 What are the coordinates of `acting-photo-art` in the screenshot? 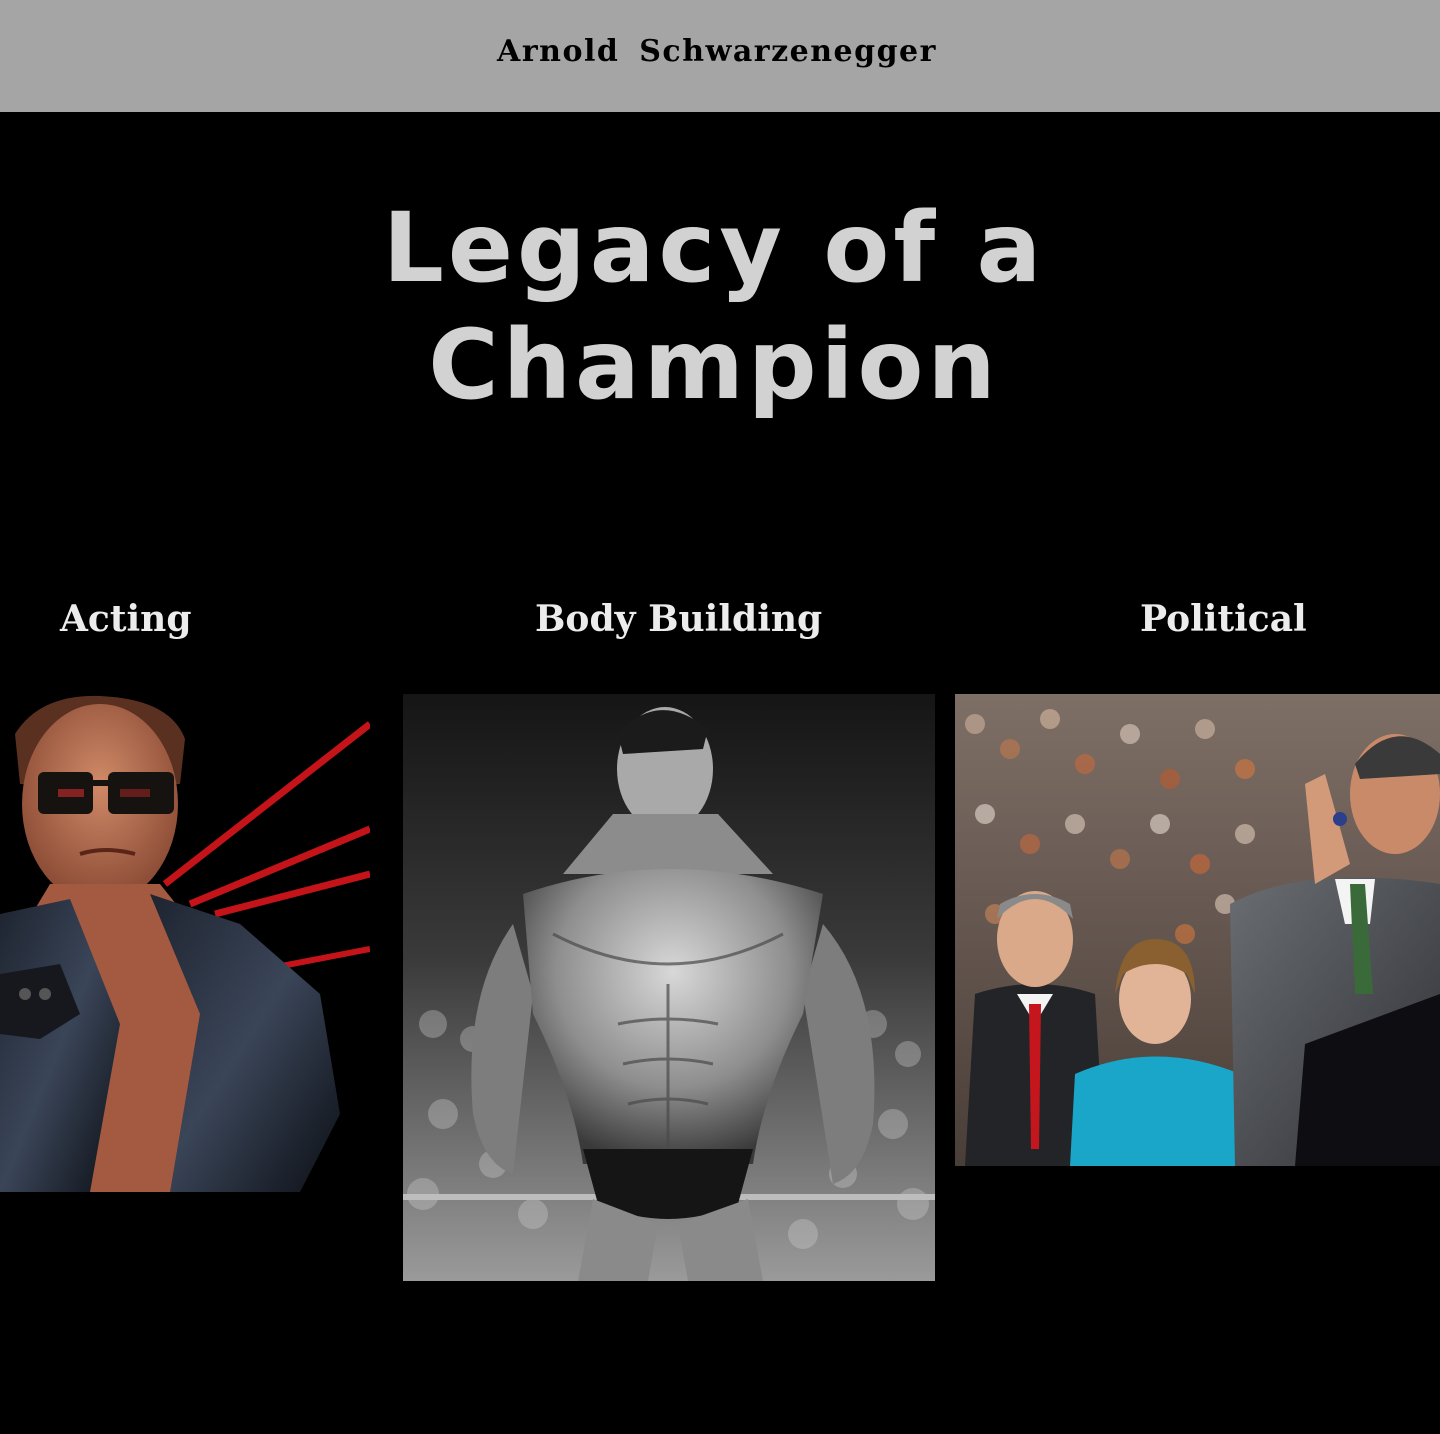 It's located at (185, 943).